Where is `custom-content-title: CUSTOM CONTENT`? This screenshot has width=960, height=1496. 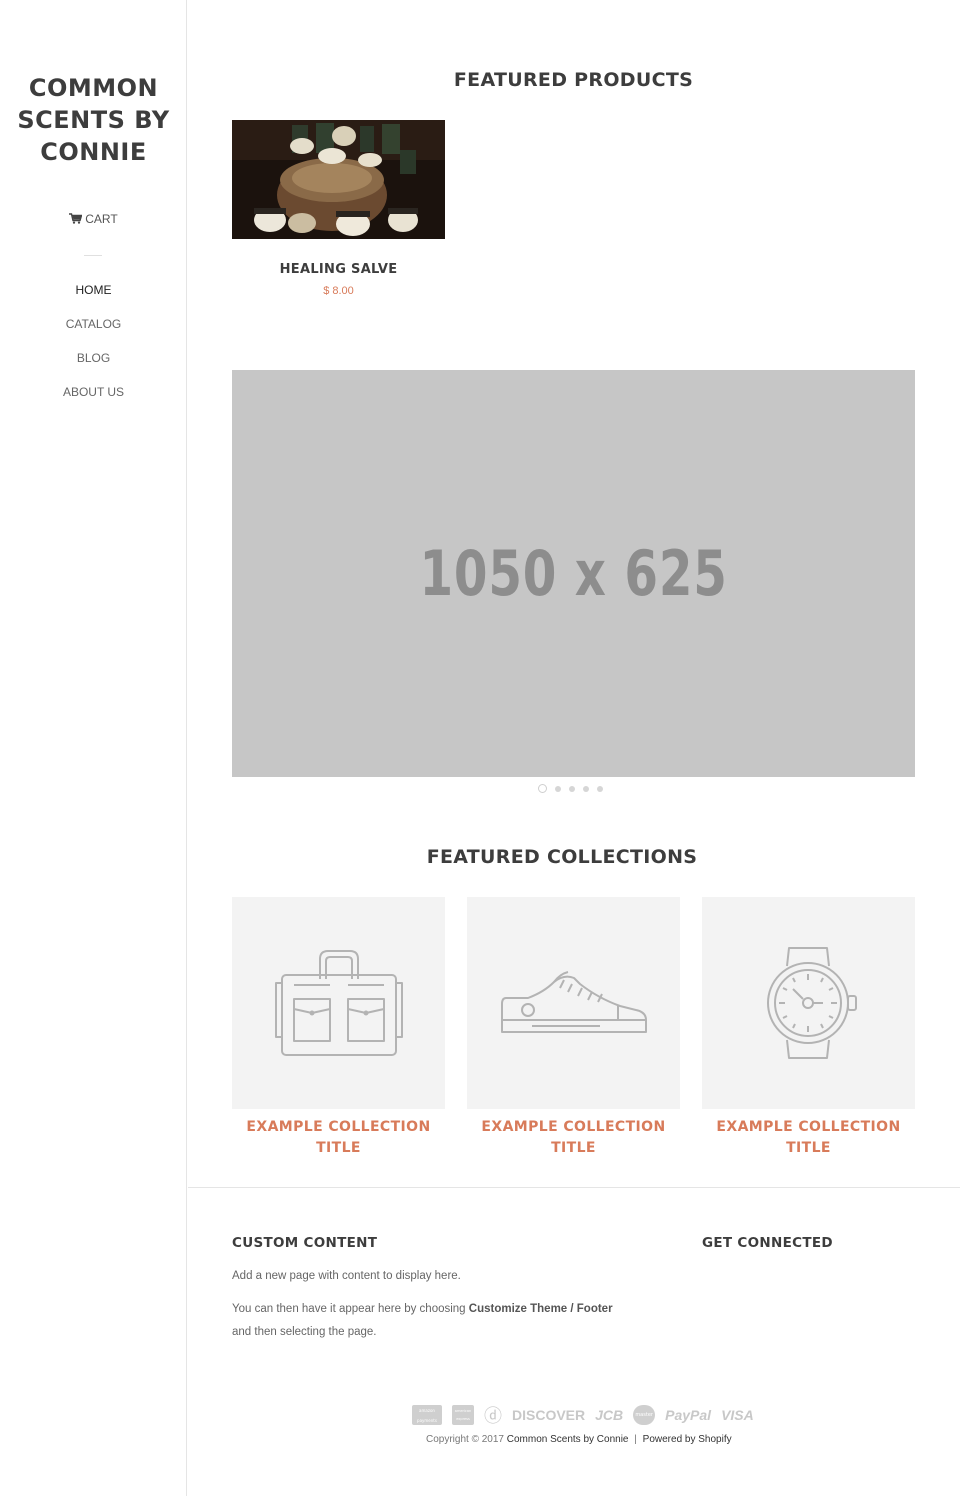
custom-content-title: CUSTOM CONTENT is located at coordinates (305, 1243).